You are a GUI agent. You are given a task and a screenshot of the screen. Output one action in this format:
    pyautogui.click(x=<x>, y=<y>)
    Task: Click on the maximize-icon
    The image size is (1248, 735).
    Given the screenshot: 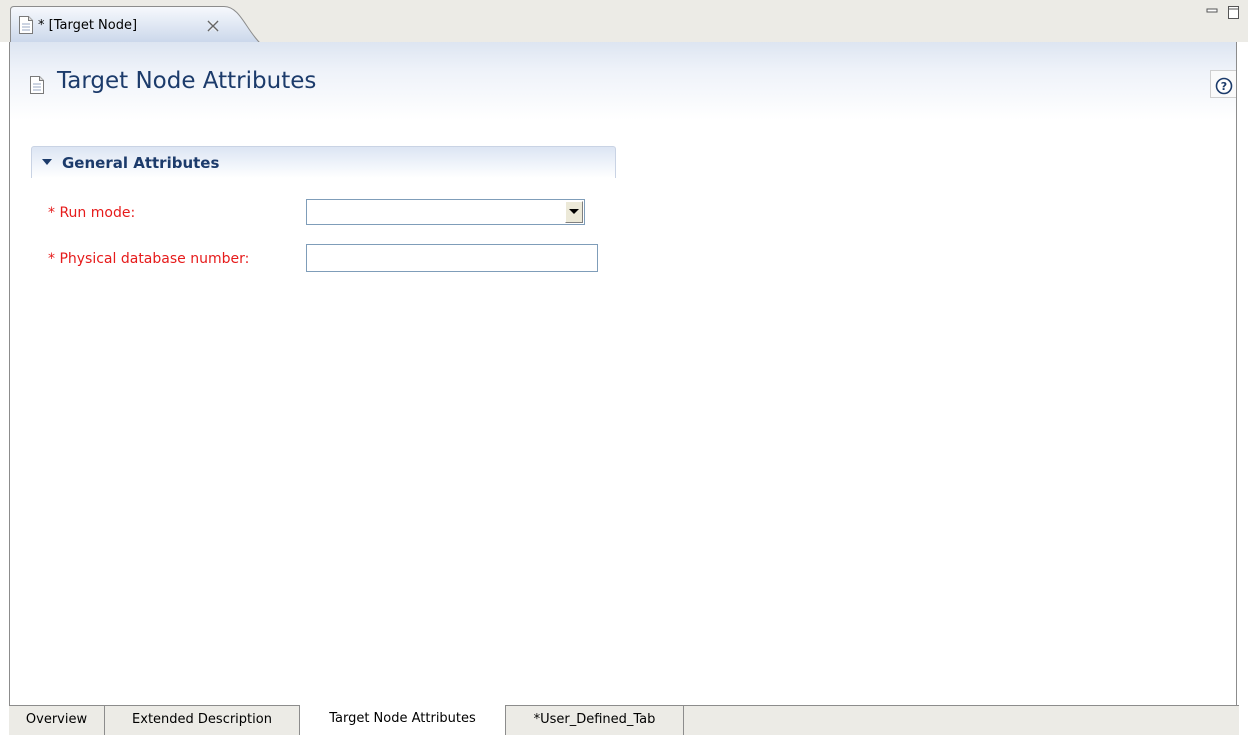 What is the action you would take?
    pyautogui.click(x=1234, y=12)
    